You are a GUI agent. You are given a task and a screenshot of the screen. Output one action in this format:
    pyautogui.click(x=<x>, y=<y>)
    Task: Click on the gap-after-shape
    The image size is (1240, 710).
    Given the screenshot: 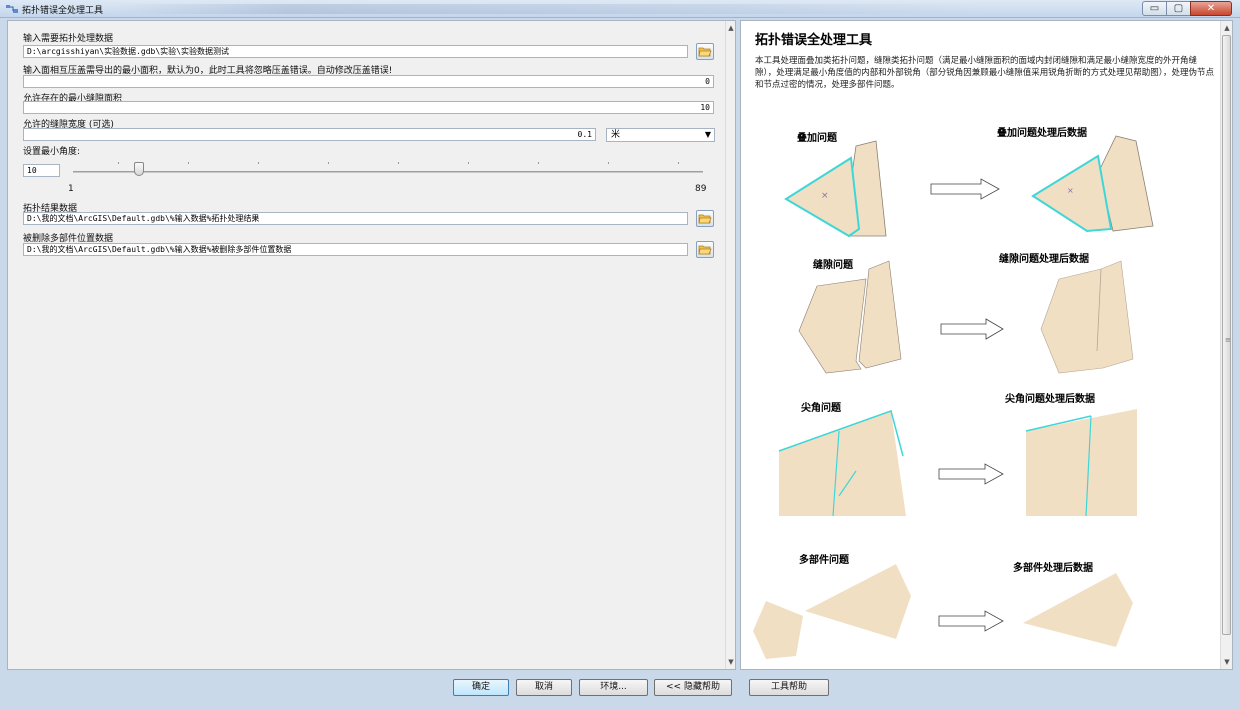 What is the action you would take?
    pyautogui.click(x=1087, y=317)
    